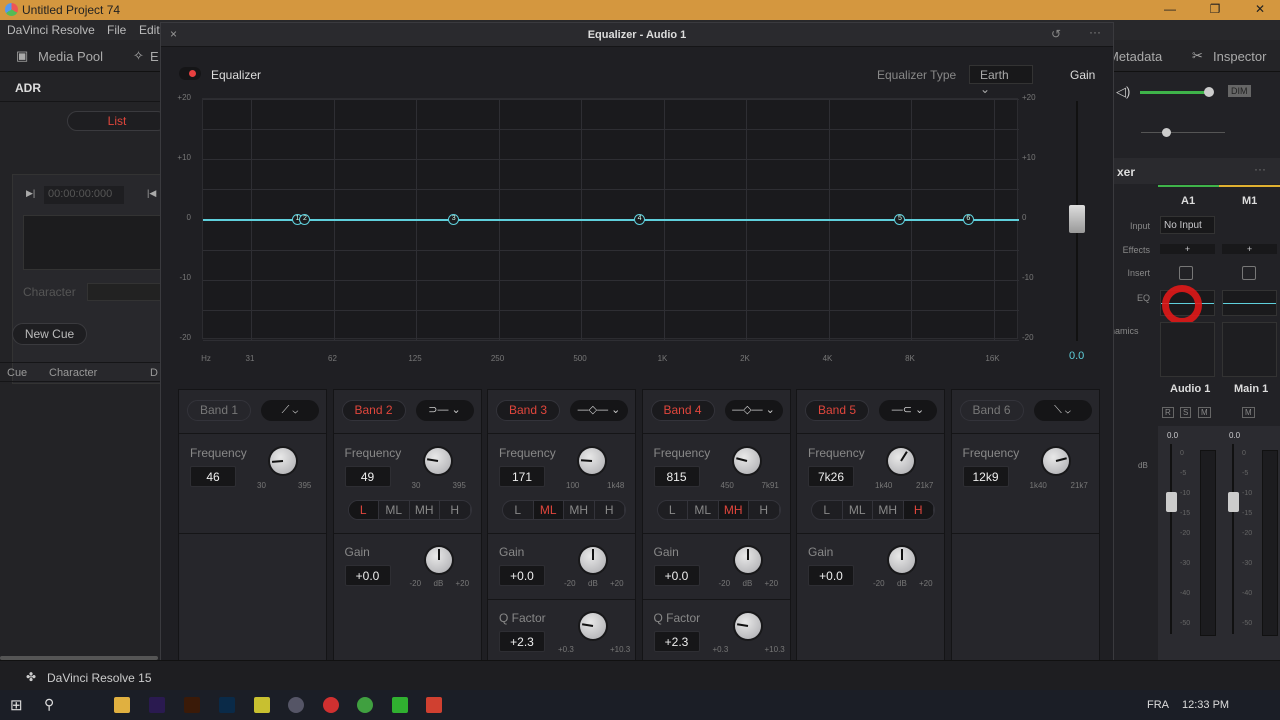 This screenshot has height=720, width=1280. Describe the element at coordinates (1239, 91) in the screenshot. I see `dim-button: DIM` at that location.